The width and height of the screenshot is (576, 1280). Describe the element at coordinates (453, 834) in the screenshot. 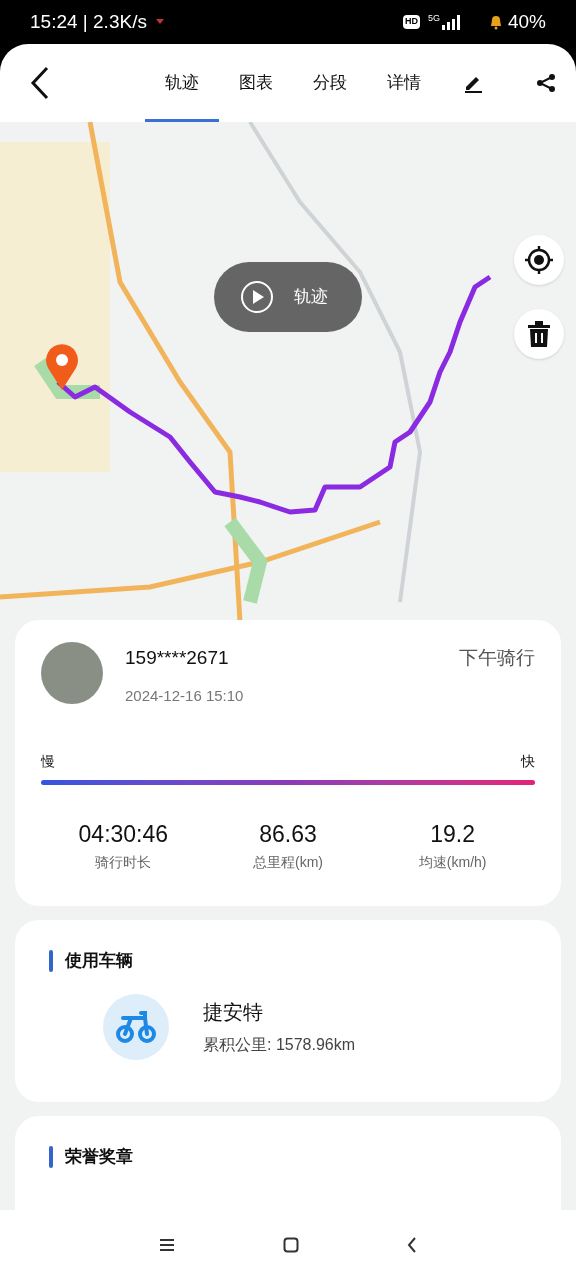

I see `stat-value: 19.2` at that location.